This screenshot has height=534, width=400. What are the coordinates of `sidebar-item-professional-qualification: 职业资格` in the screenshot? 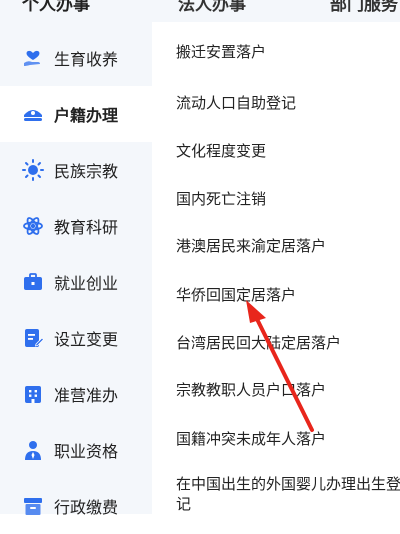 It's located at (76, 450).